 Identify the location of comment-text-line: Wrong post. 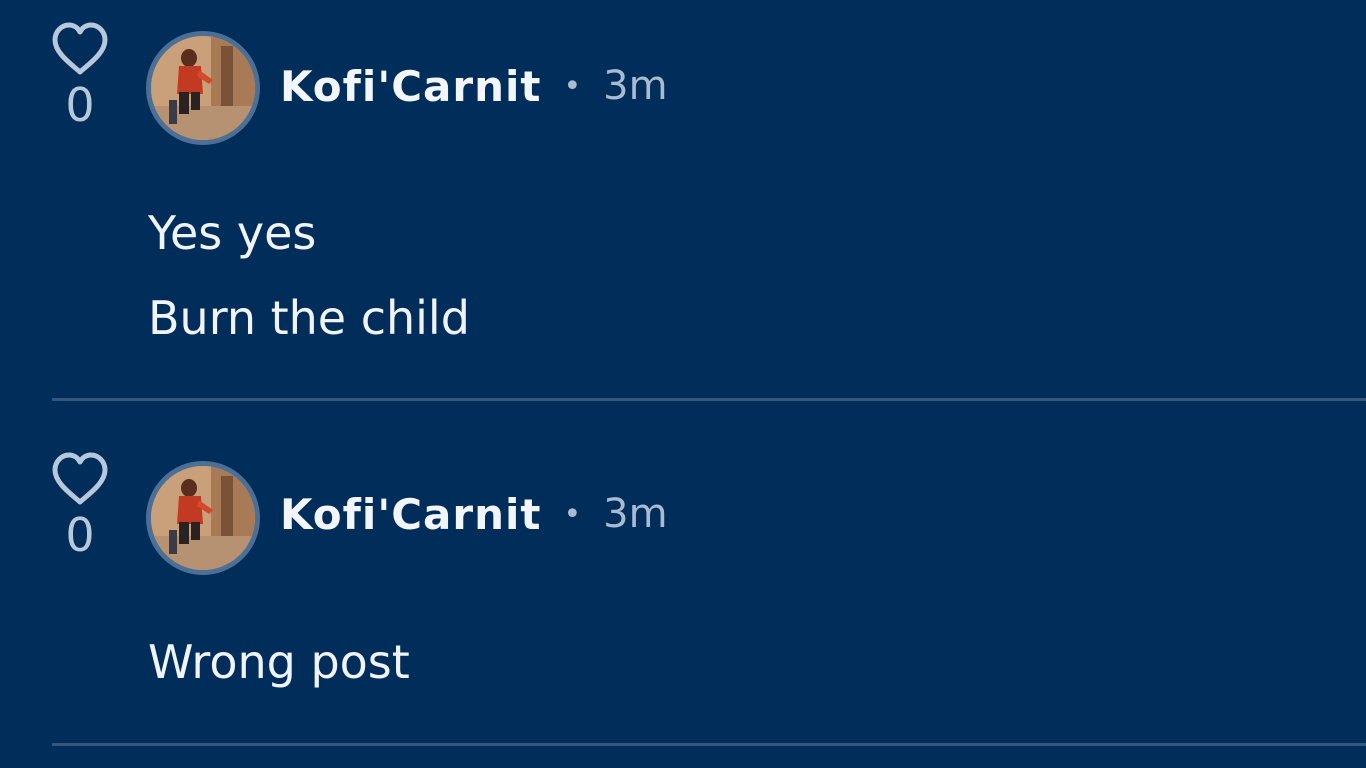
(279, 662).